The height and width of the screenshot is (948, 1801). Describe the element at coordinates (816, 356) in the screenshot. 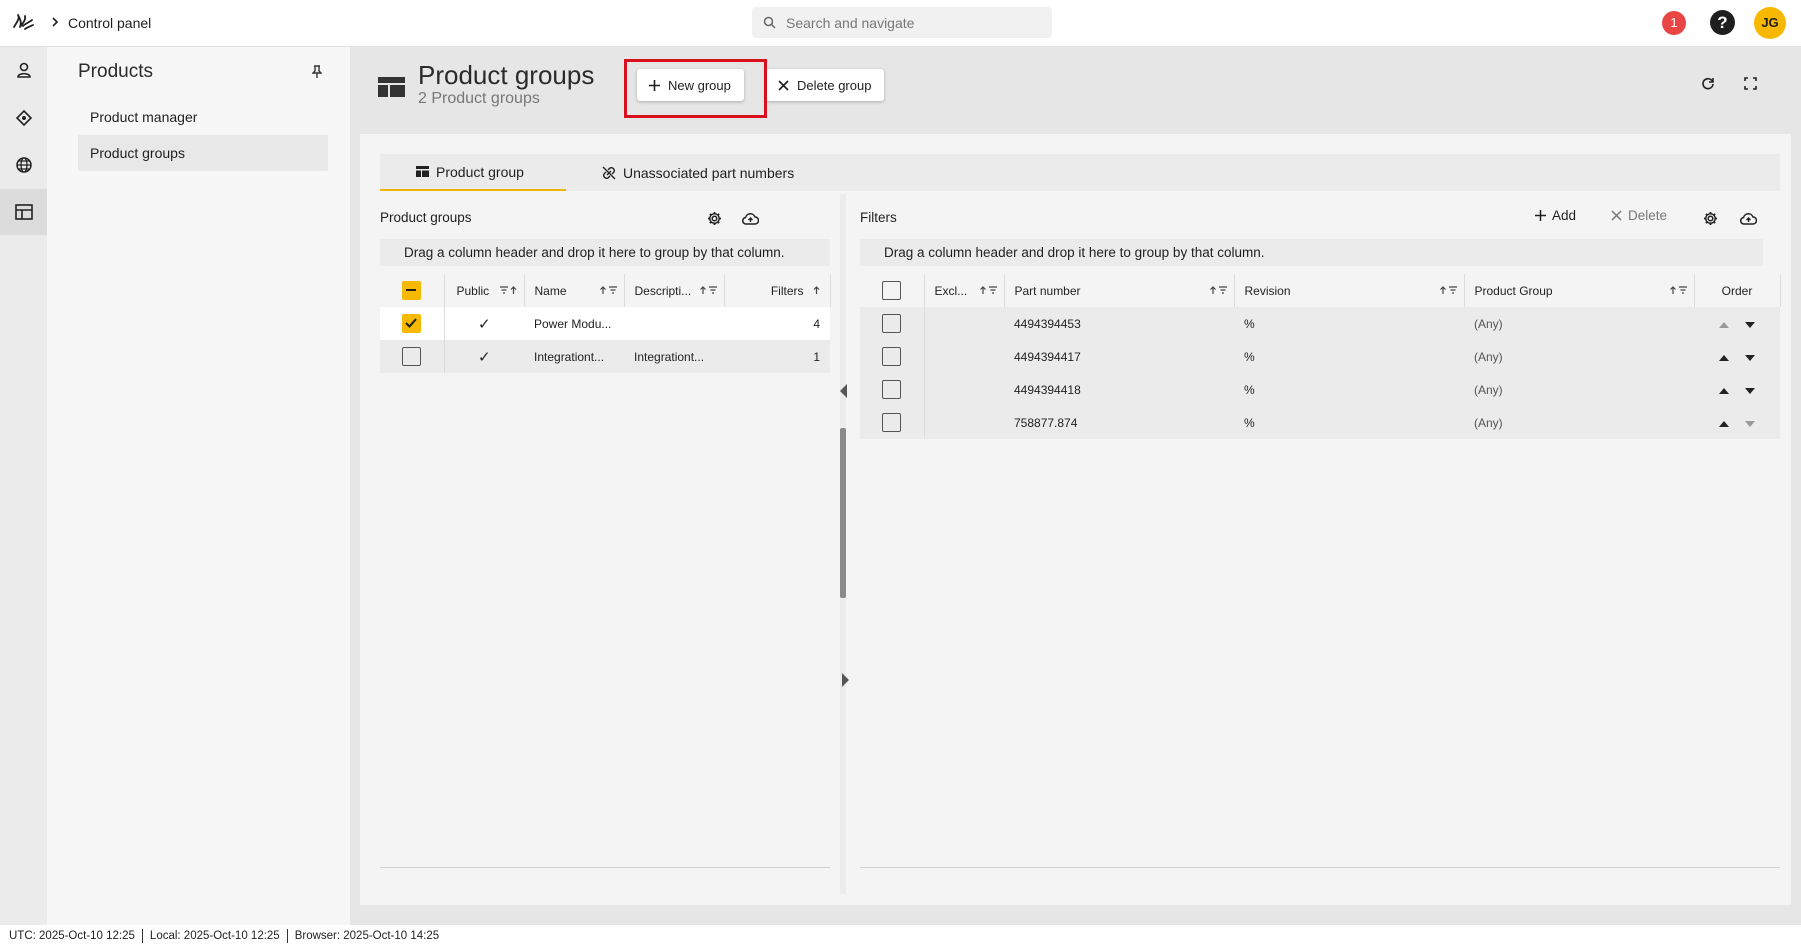

I see `filters-cell: 1` at that location.